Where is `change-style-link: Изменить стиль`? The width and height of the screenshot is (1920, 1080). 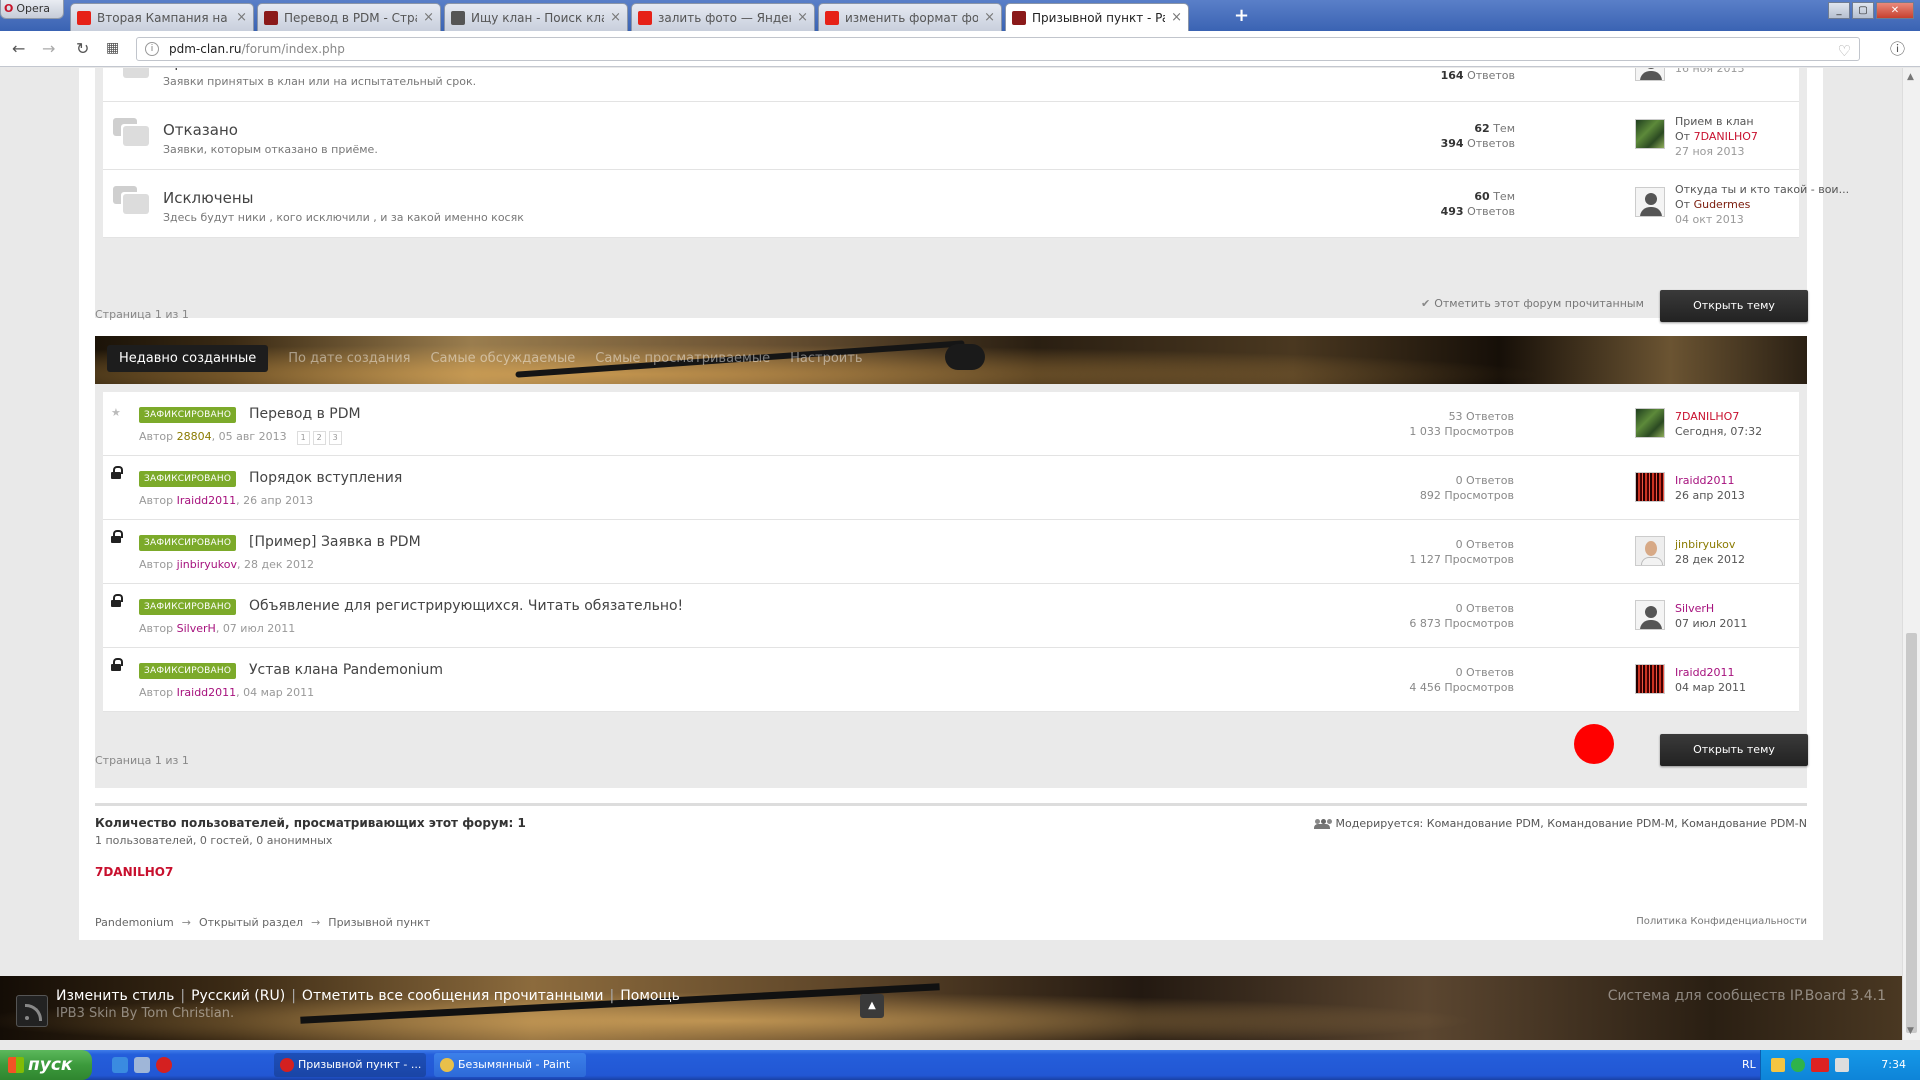
change-style-link: Изменить стиль is located at coordinates (115, 996).